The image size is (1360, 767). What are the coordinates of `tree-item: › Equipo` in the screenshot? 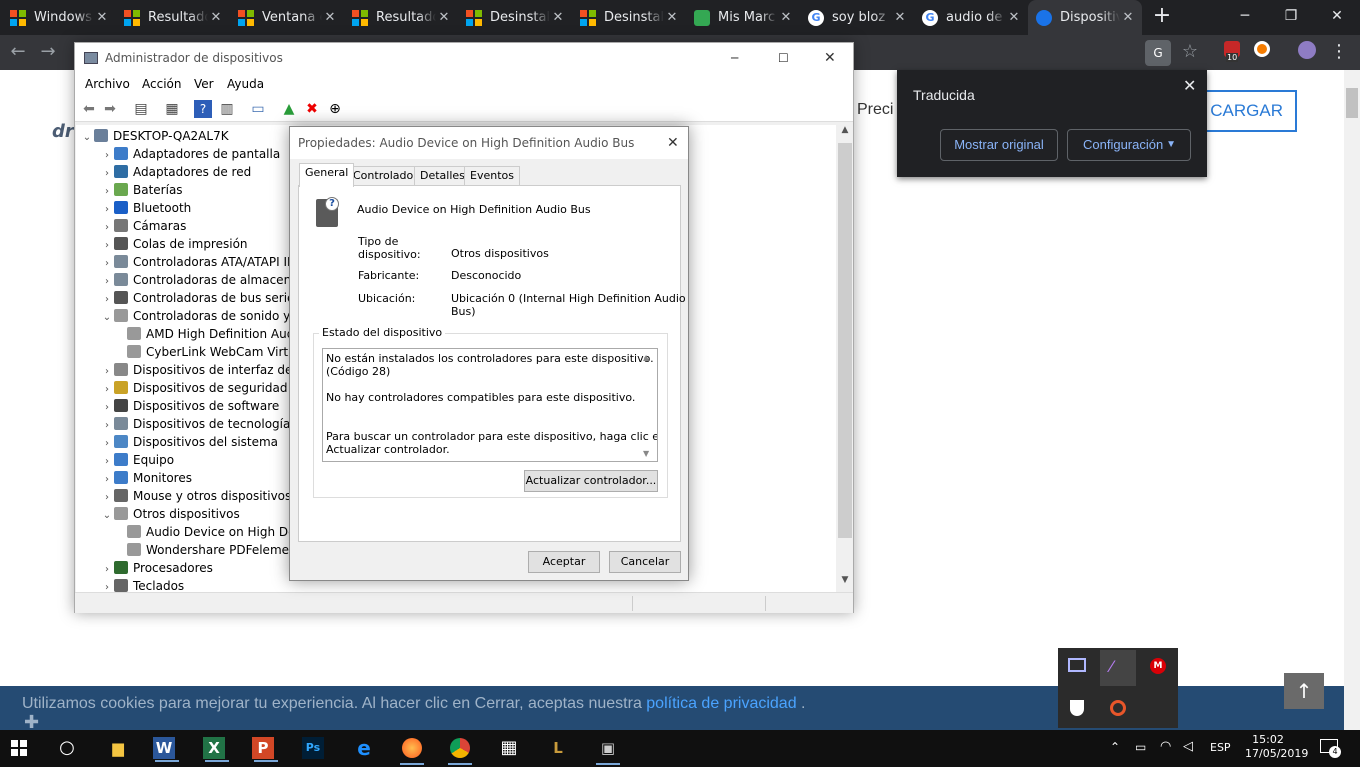 It's located at (137, 460).